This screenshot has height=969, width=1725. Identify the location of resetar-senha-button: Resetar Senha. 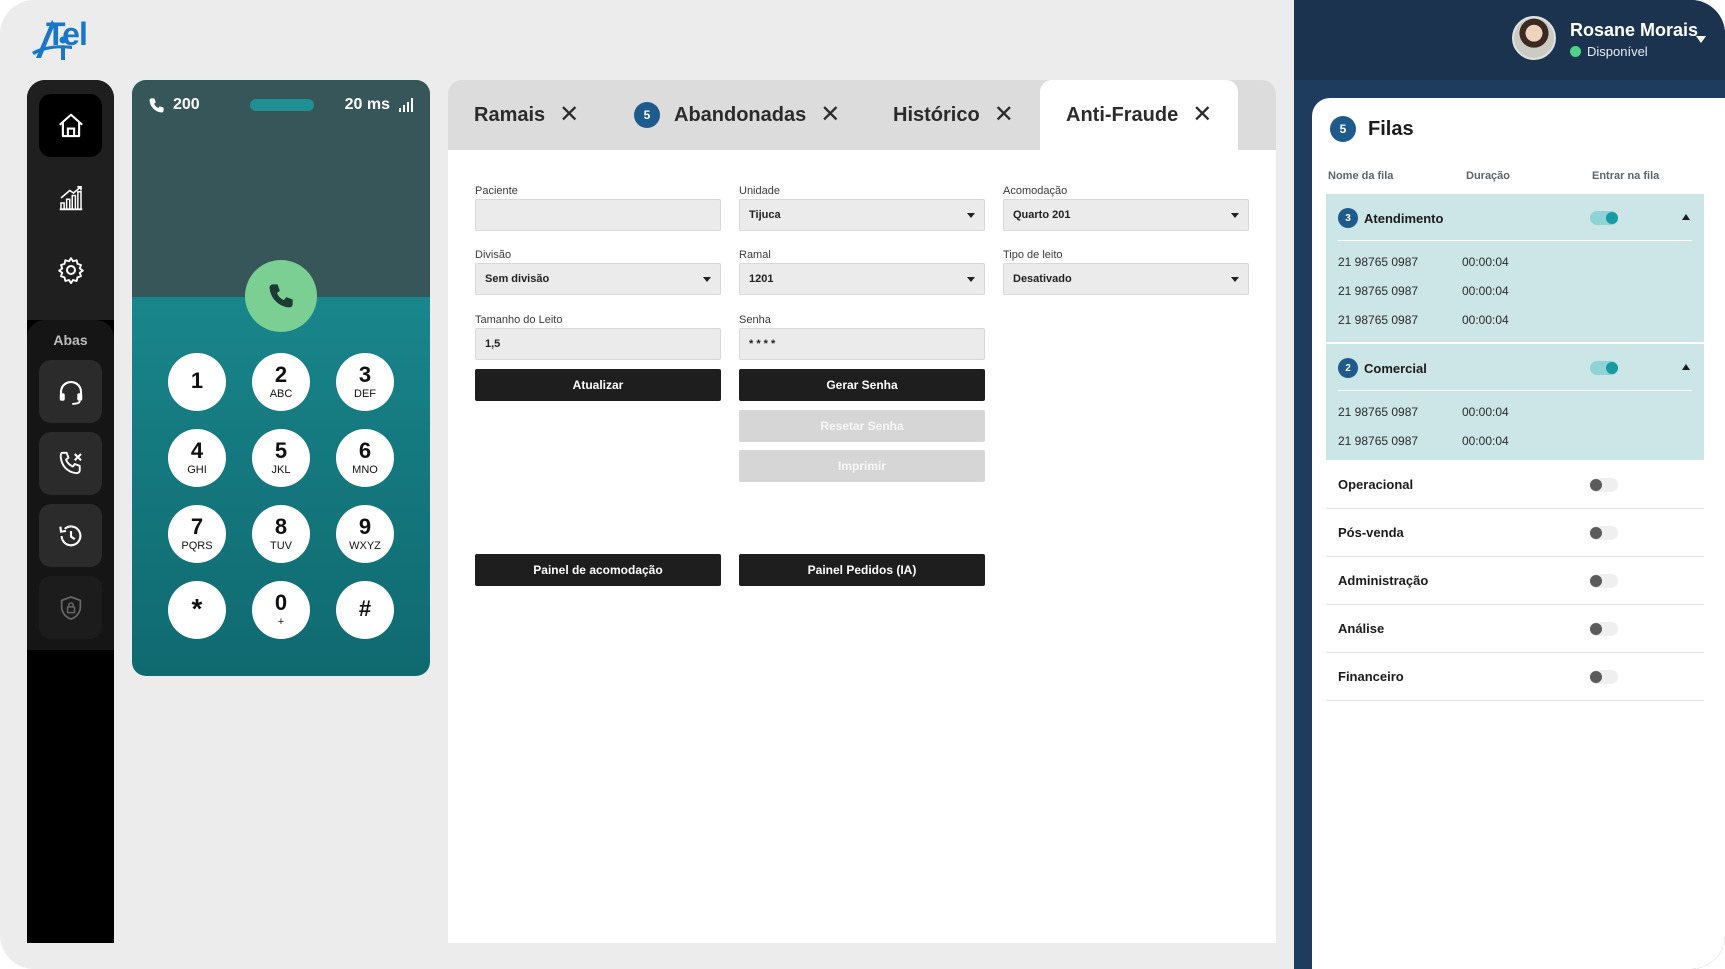
(862, 426).